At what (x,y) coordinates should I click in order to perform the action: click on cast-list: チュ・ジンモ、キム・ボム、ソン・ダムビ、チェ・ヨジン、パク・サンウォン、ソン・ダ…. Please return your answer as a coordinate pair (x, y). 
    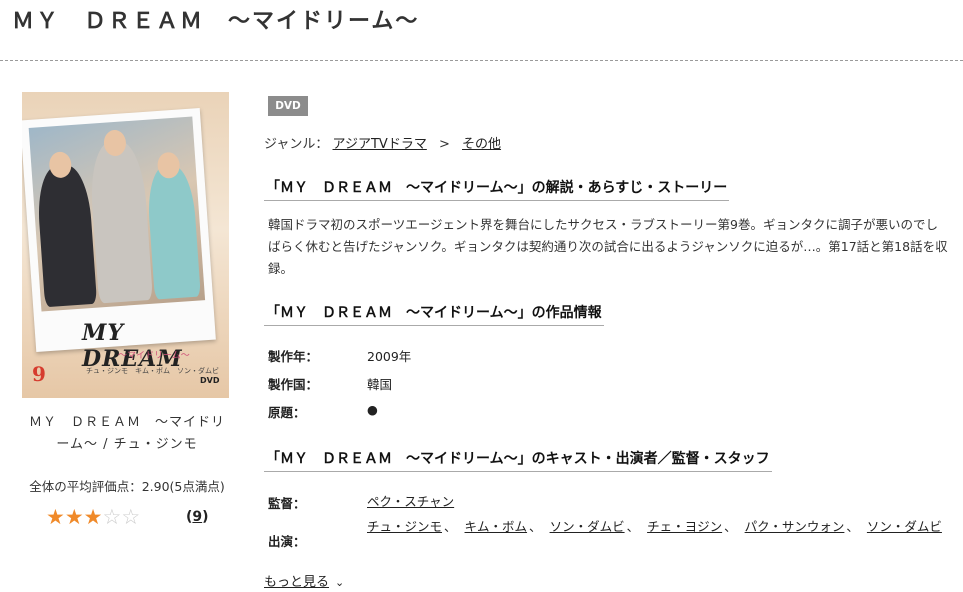
    Looking at the image, I should click on (659, 527).